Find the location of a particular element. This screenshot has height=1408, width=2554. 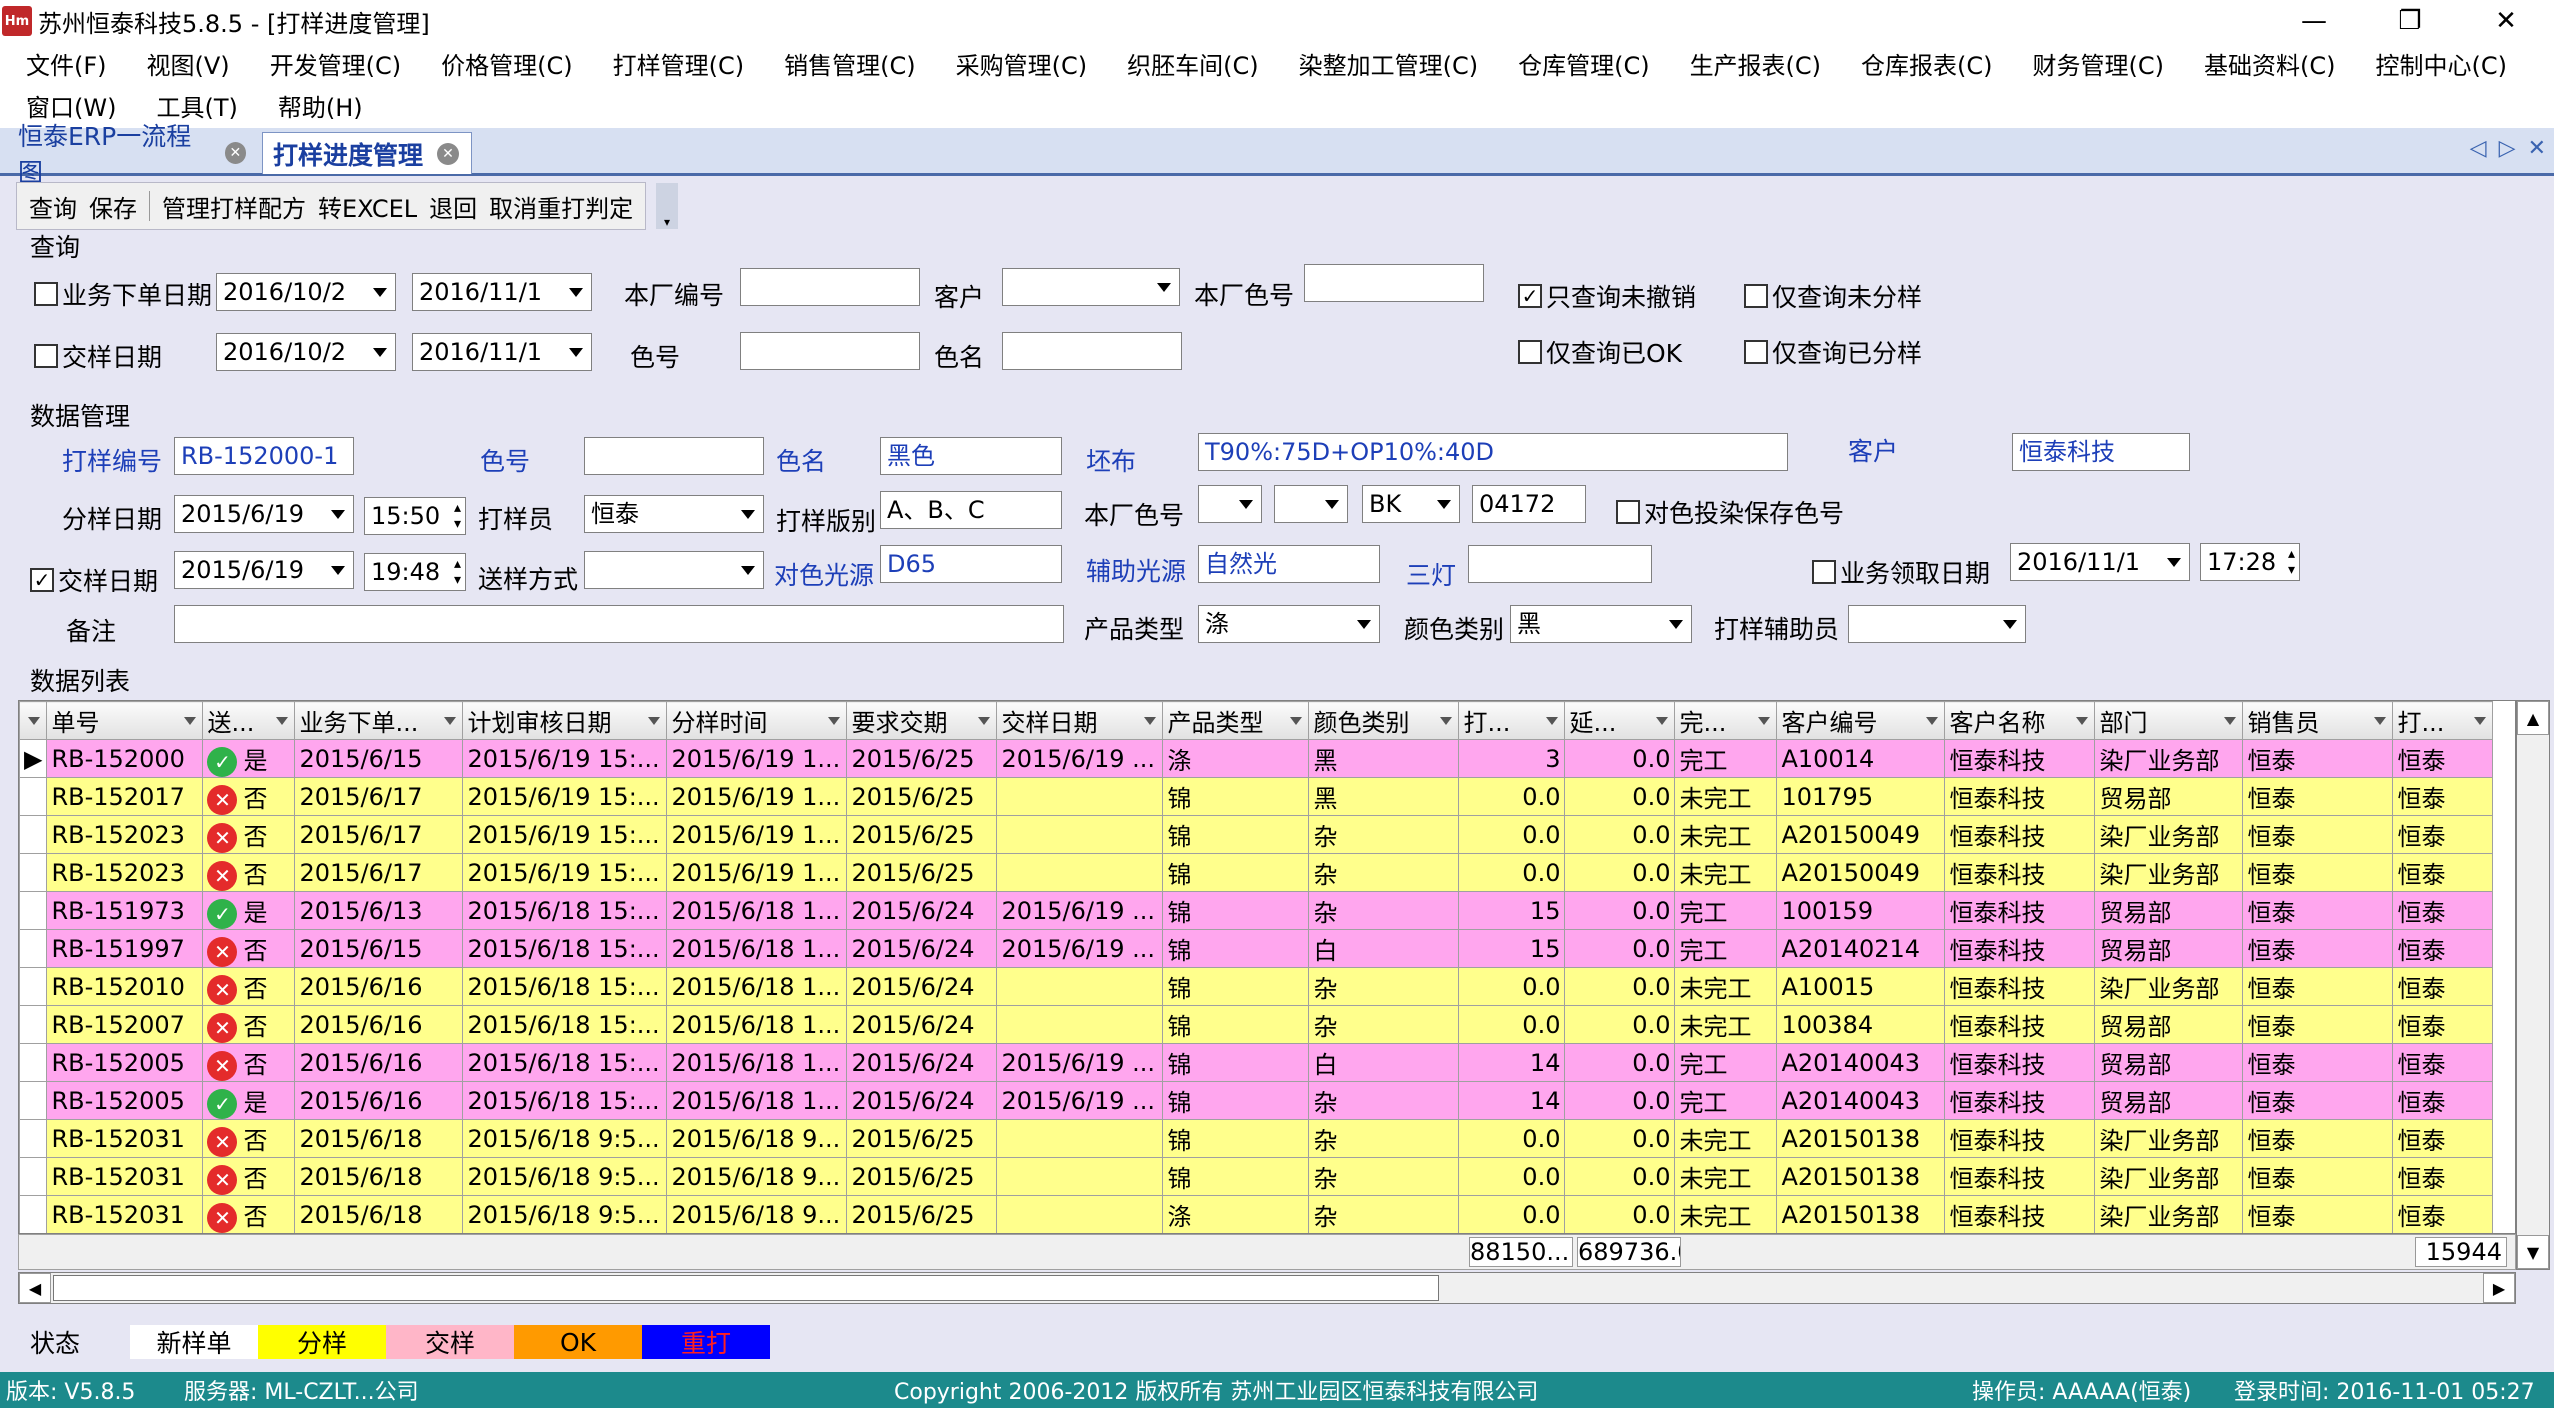

deliver-date-manage-select: 2015/6/19 is located at coordinates (264, 570).